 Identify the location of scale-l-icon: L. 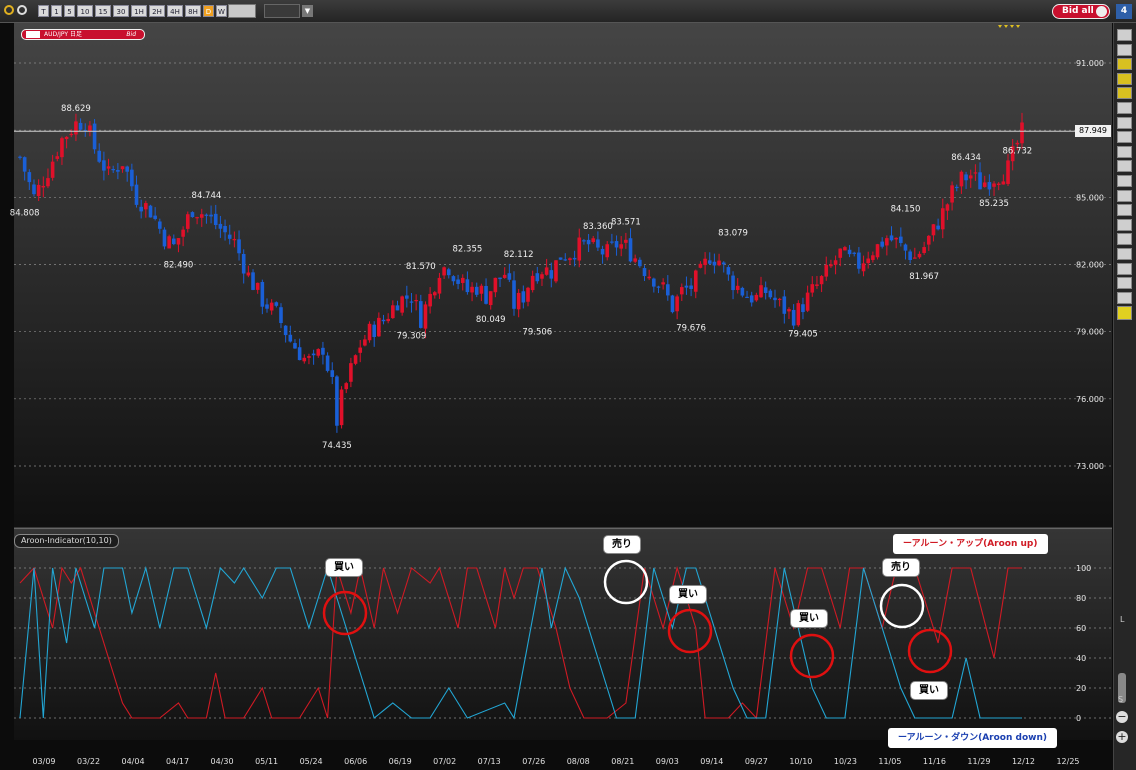
(1122, 619).